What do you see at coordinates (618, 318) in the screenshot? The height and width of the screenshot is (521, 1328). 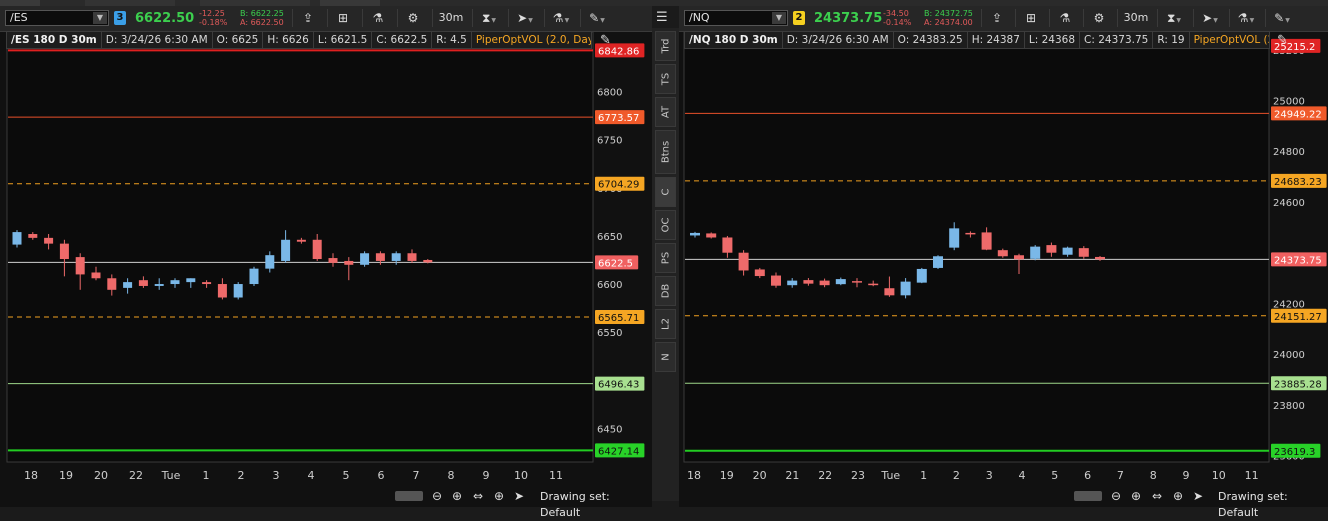 I see `price-level-label: 6565.71` at bounding box center [618, 318].